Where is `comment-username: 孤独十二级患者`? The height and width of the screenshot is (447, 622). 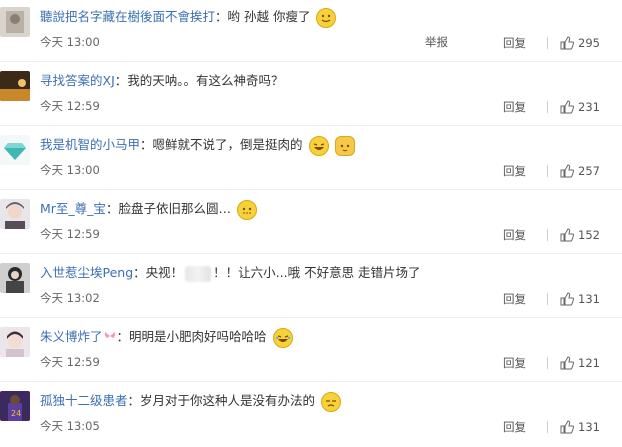
comment-username: 孤独十二级患者 is located at coordinates (84, 400).